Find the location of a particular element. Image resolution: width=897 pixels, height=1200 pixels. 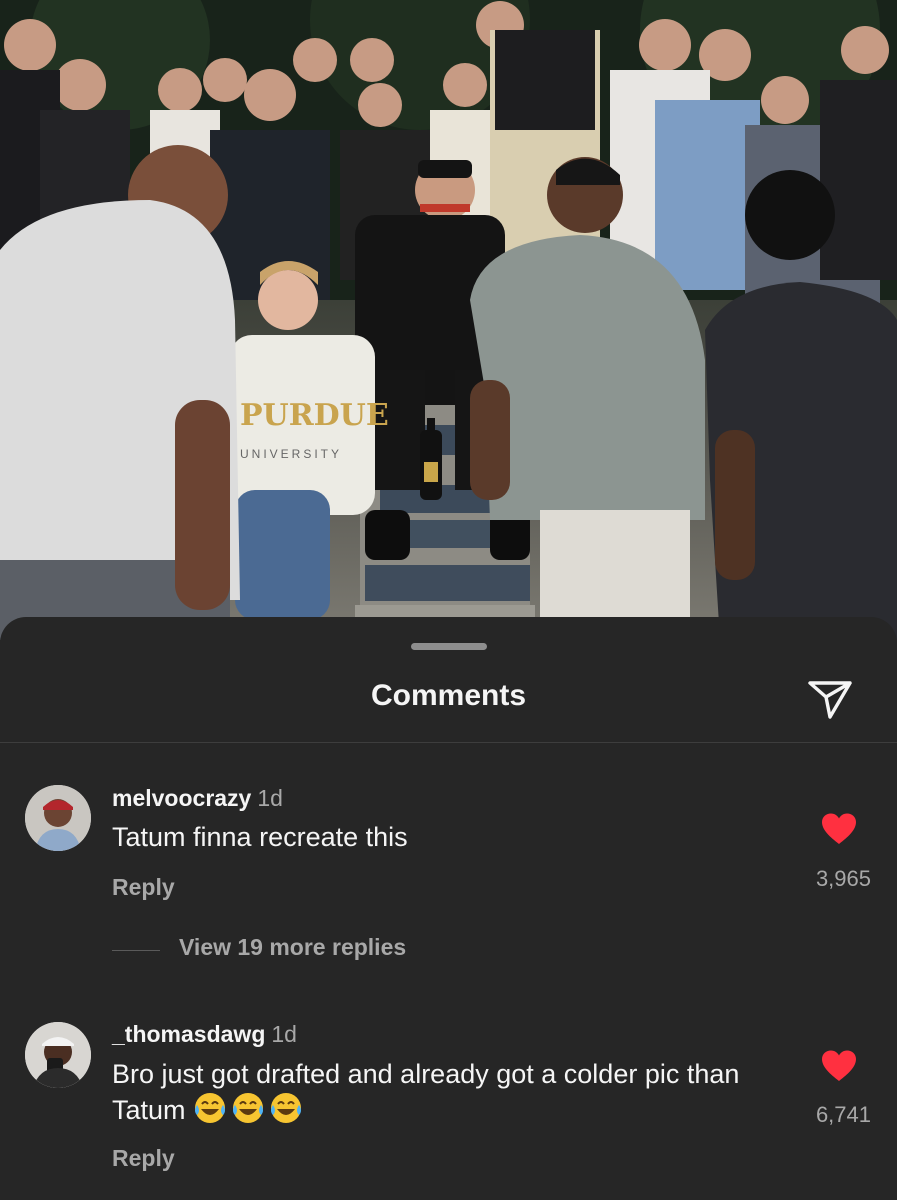

sheet-drag-handle is located at coordinates (449, 646).